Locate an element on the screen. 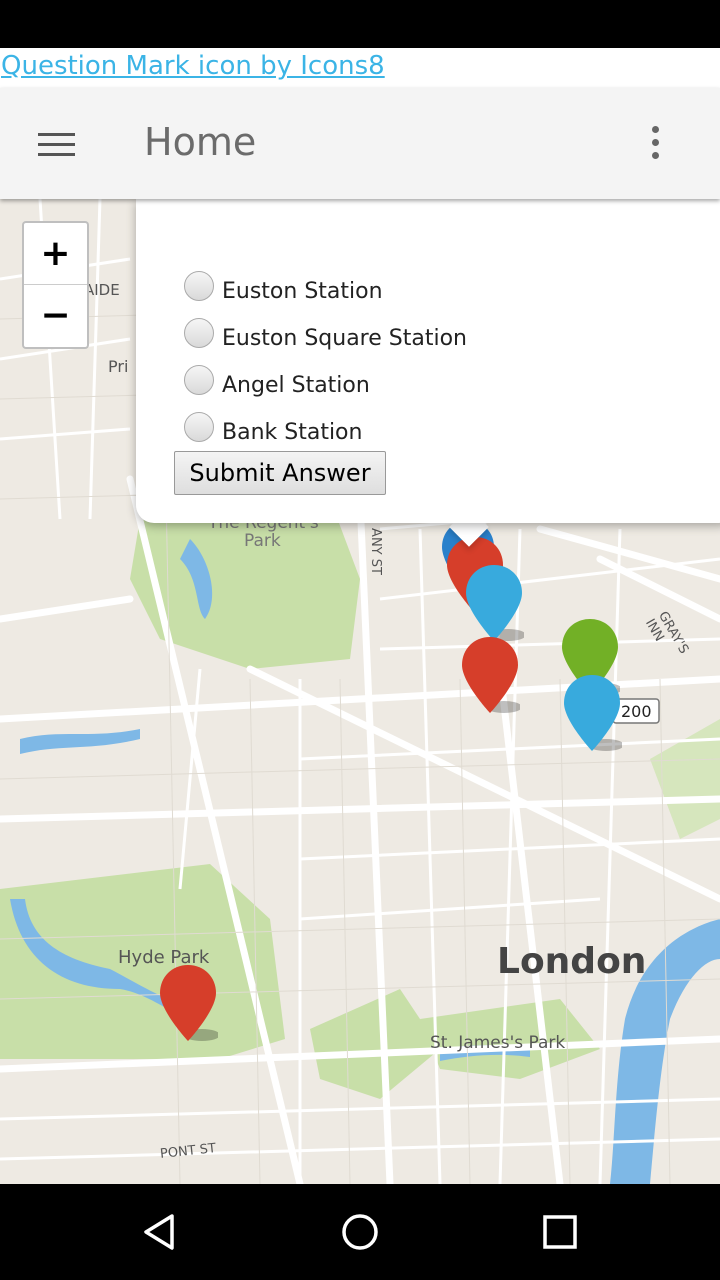  icons8-attribution-link: Question Mark icon by Icons8 is located at coordinates (193, 66).